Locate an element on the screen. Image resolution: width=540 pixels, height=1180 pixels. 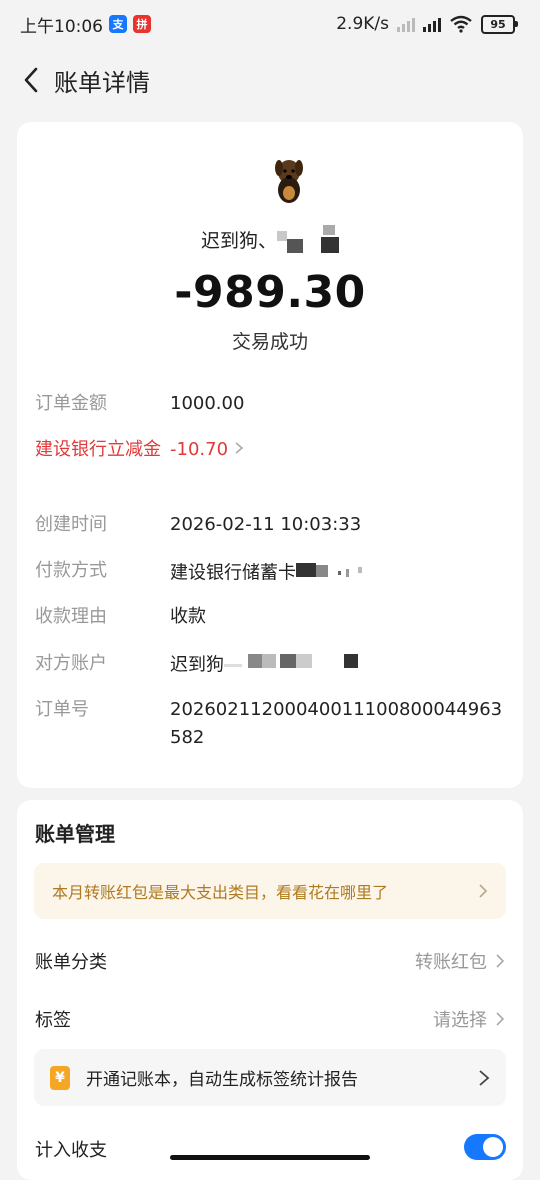
payee-name-text: 迟到狗、 is located at coordinates (238, 241).